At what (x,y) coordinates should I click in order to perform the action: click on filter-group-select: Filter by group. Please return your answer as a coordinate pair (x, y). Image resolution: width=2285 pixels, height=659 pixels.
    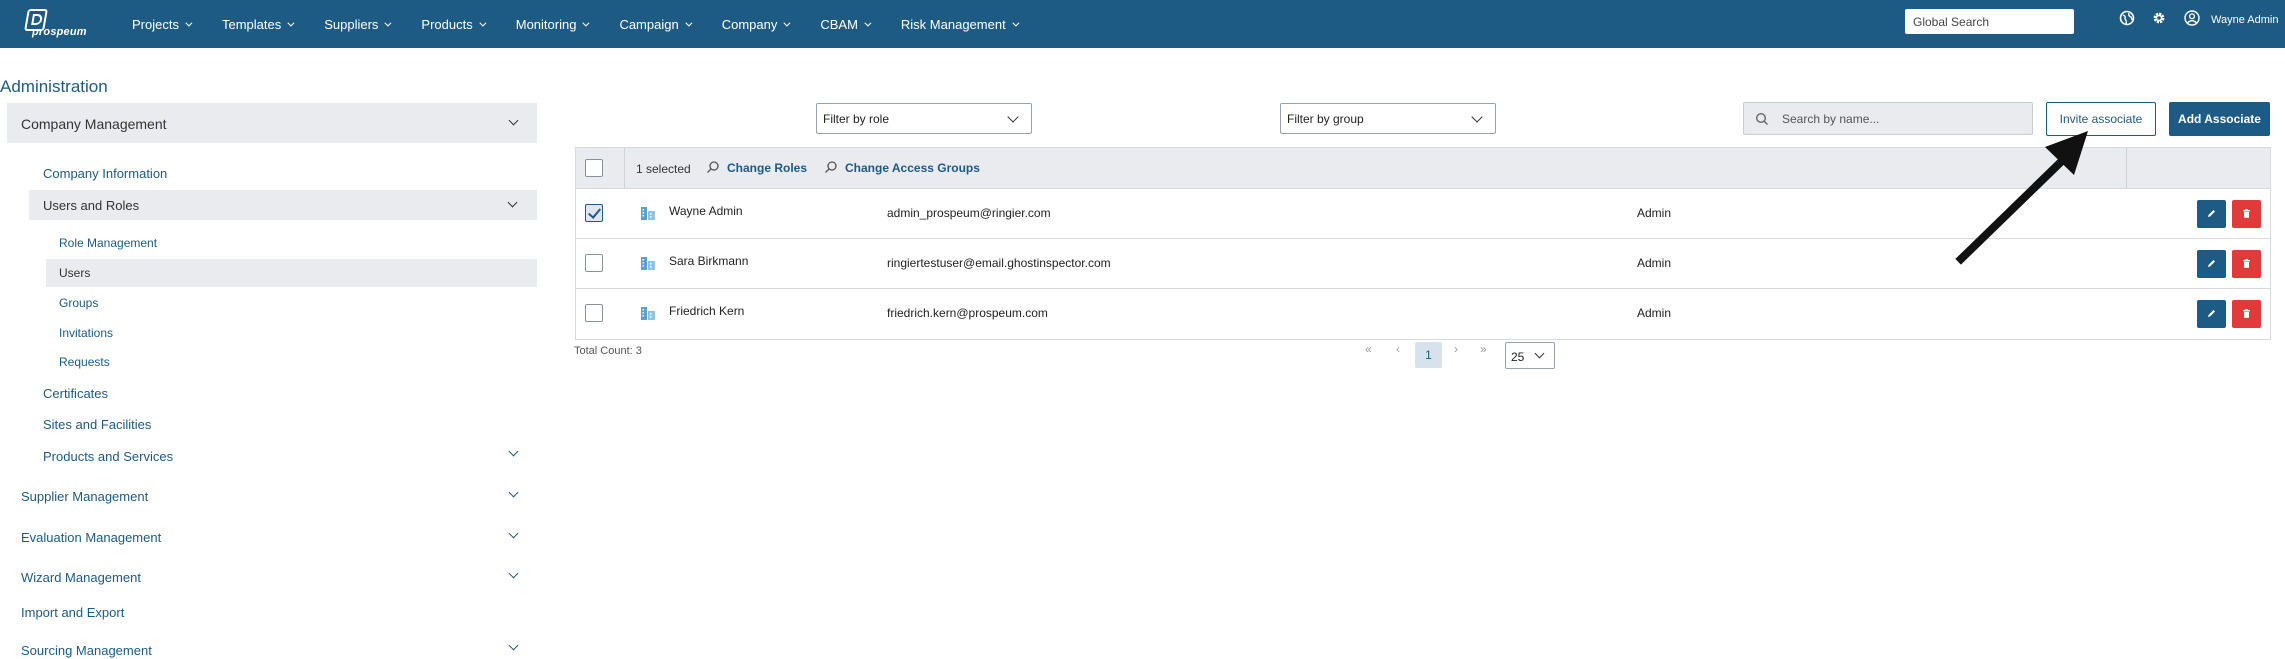
    Looking at the image, I should click on (1388, 118).